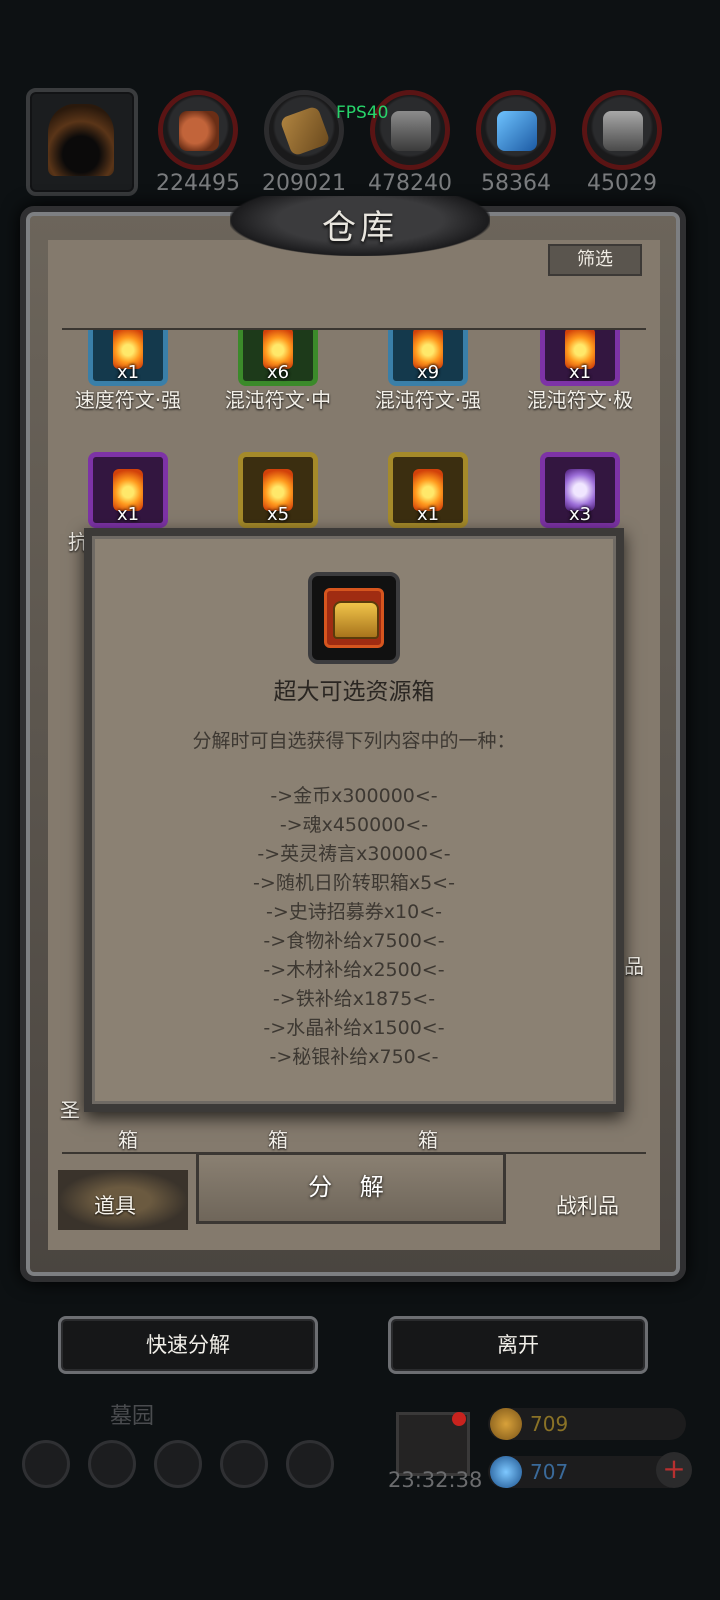 The width and height of the screenshot is (720, 1600). I want to click on reward-option: ->史诗招募券x10<-, so click(354, 912).